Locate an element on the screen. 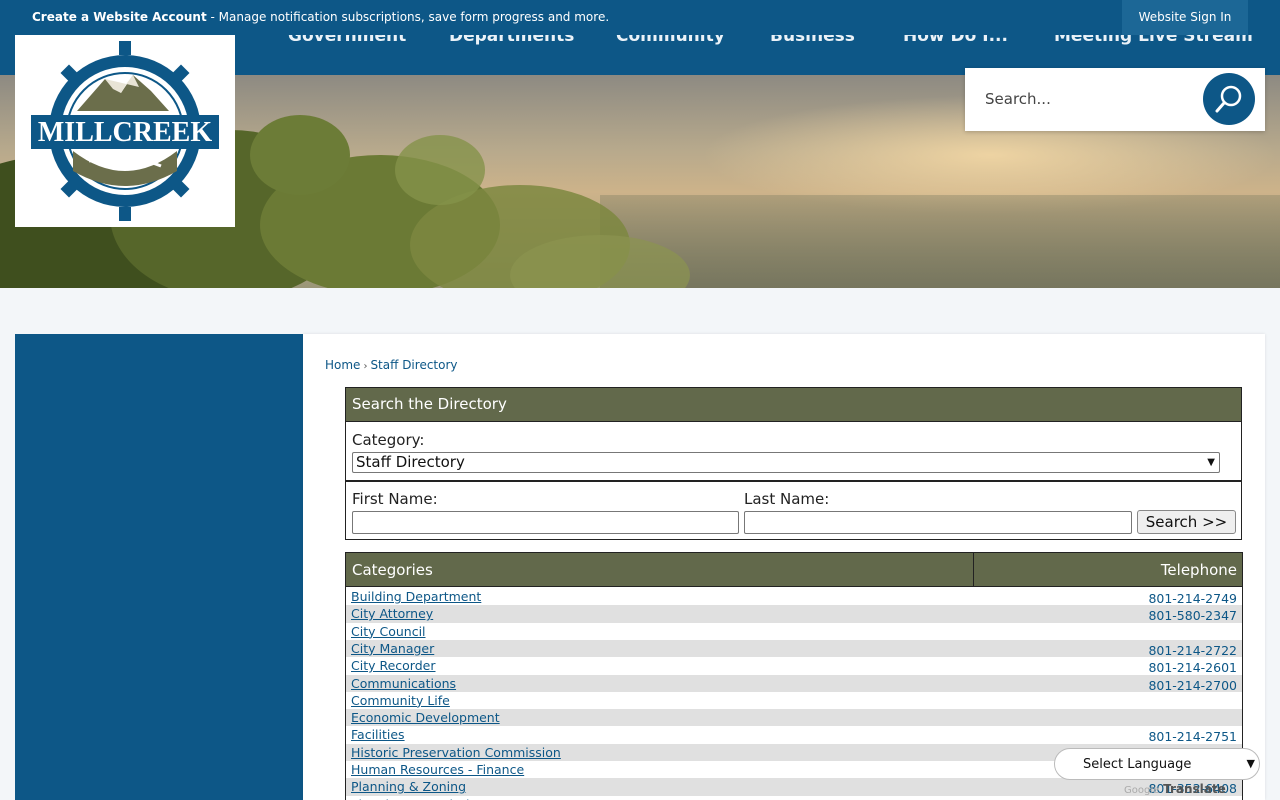 The height and width of the screenshot is (800, 1280). category-link: Building Department is located at coordinates (416, 596).